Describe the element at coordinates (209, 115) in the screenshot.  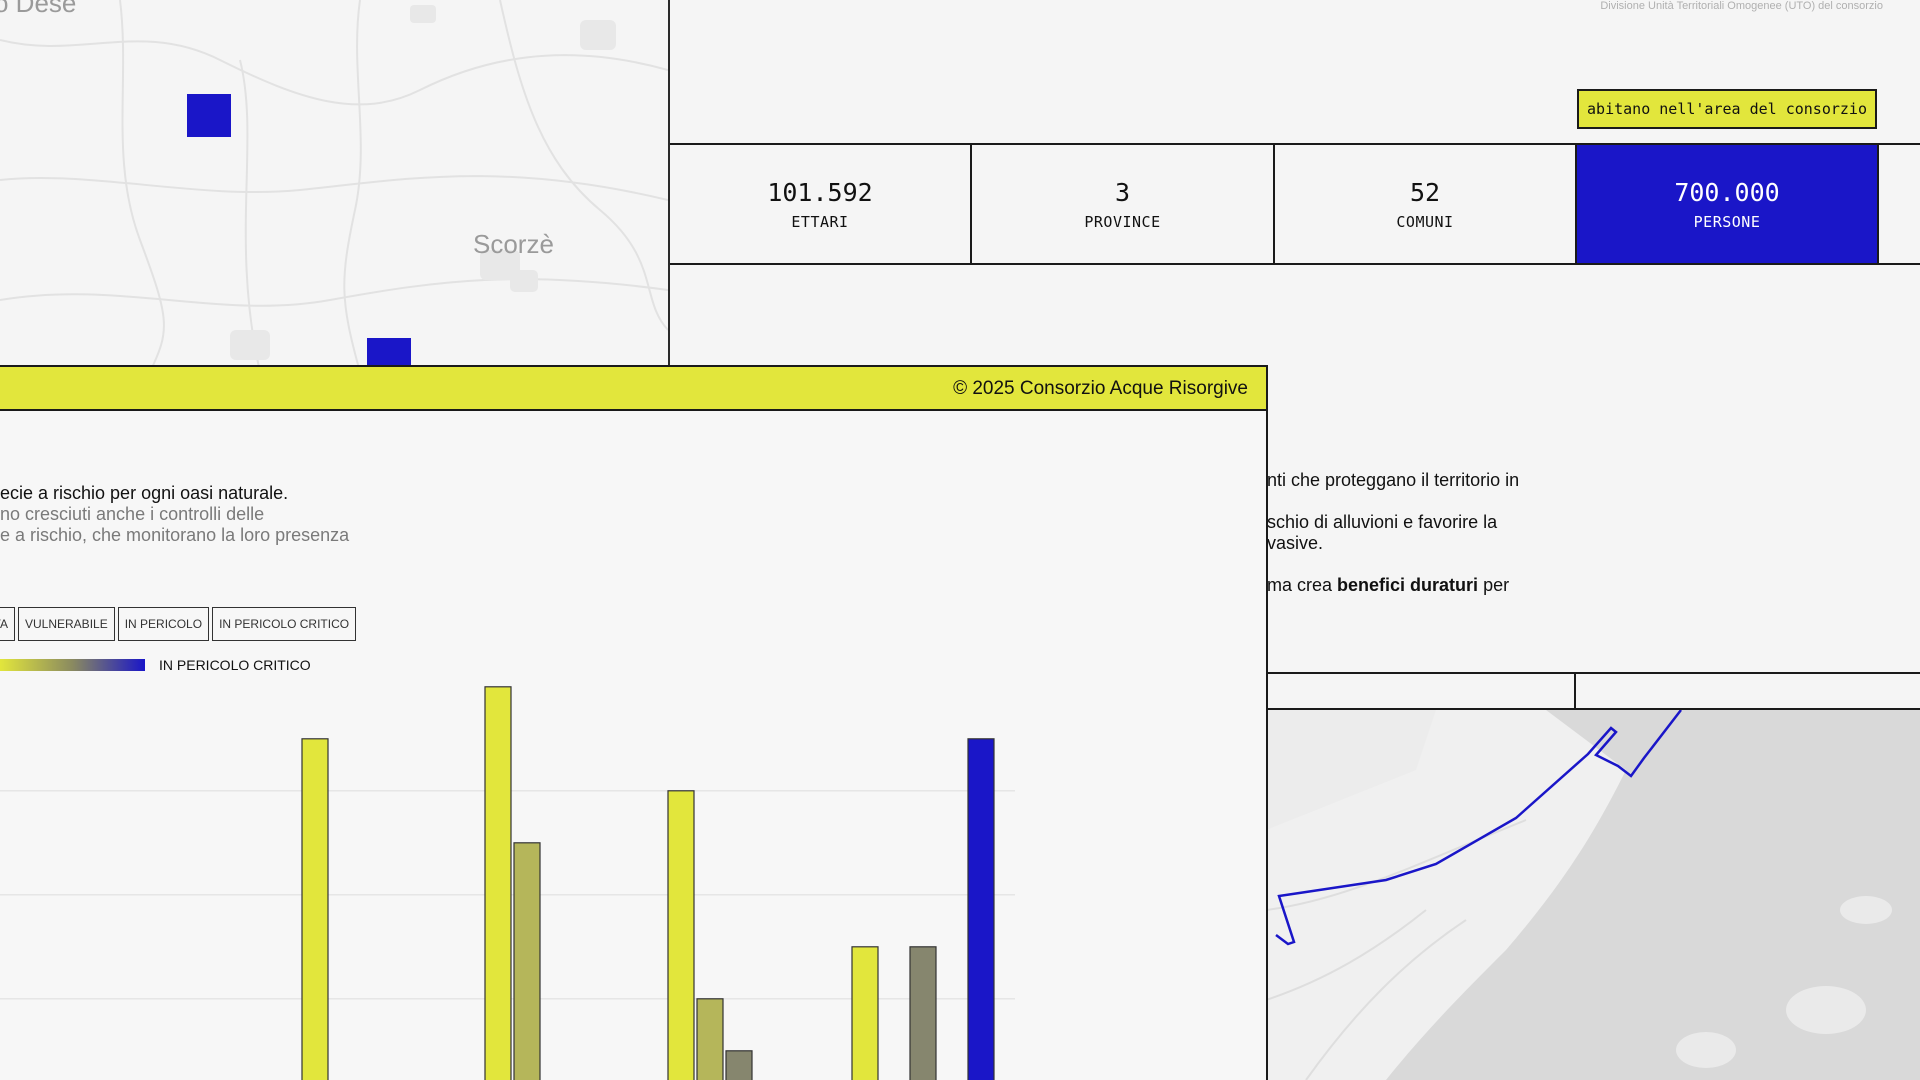
I see `map-marker` at that location.